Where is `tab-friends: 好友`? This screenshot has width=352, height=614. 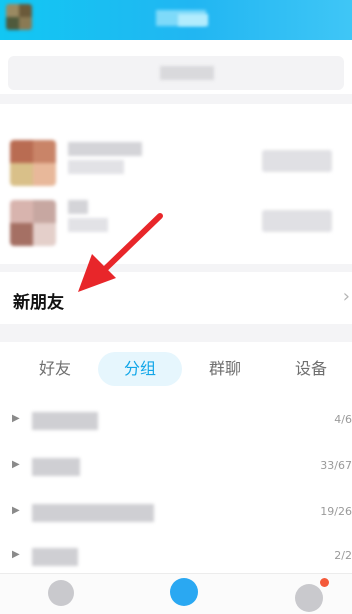 tab-friends: 好友 is located at coordinates (55, 369).